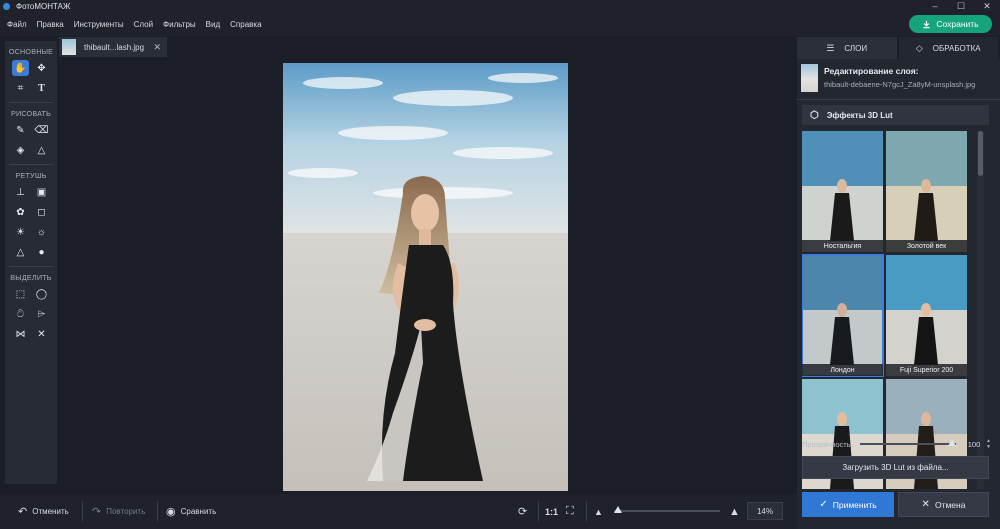 The width and height of the screenshot is (1000, 529). Describe the element at coordinates (20, 232) in the screenshot. I see `lighten-tool-icon: ☀` at that location.